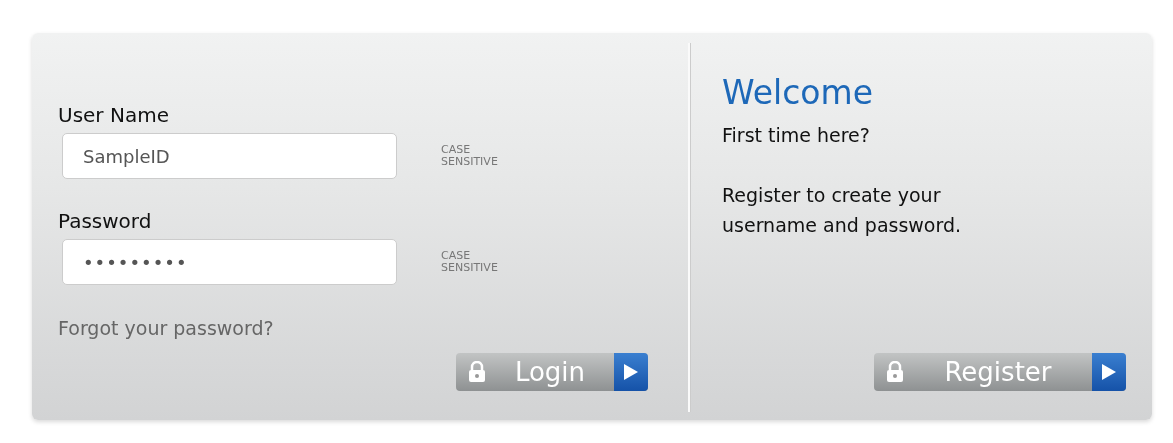  Describe the element at coordinates (798, 92) in the screenshot. I see `welcome-title: Welcome` at that location.